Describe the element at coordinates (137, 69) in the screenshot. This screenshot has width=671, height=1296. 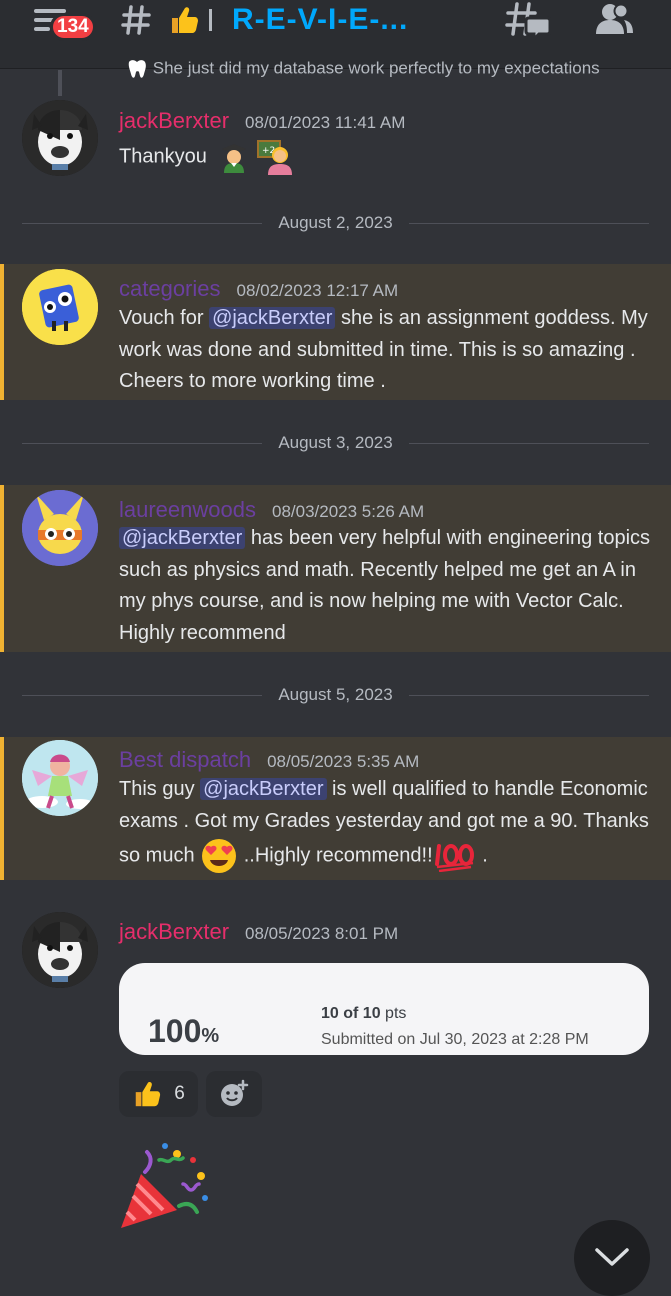
I see `tooth-icon` at that location.